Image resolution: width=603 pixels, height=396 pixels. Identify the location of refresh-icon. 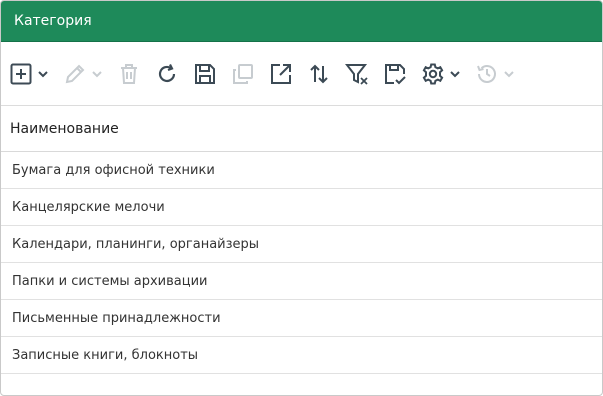
(167, 72).